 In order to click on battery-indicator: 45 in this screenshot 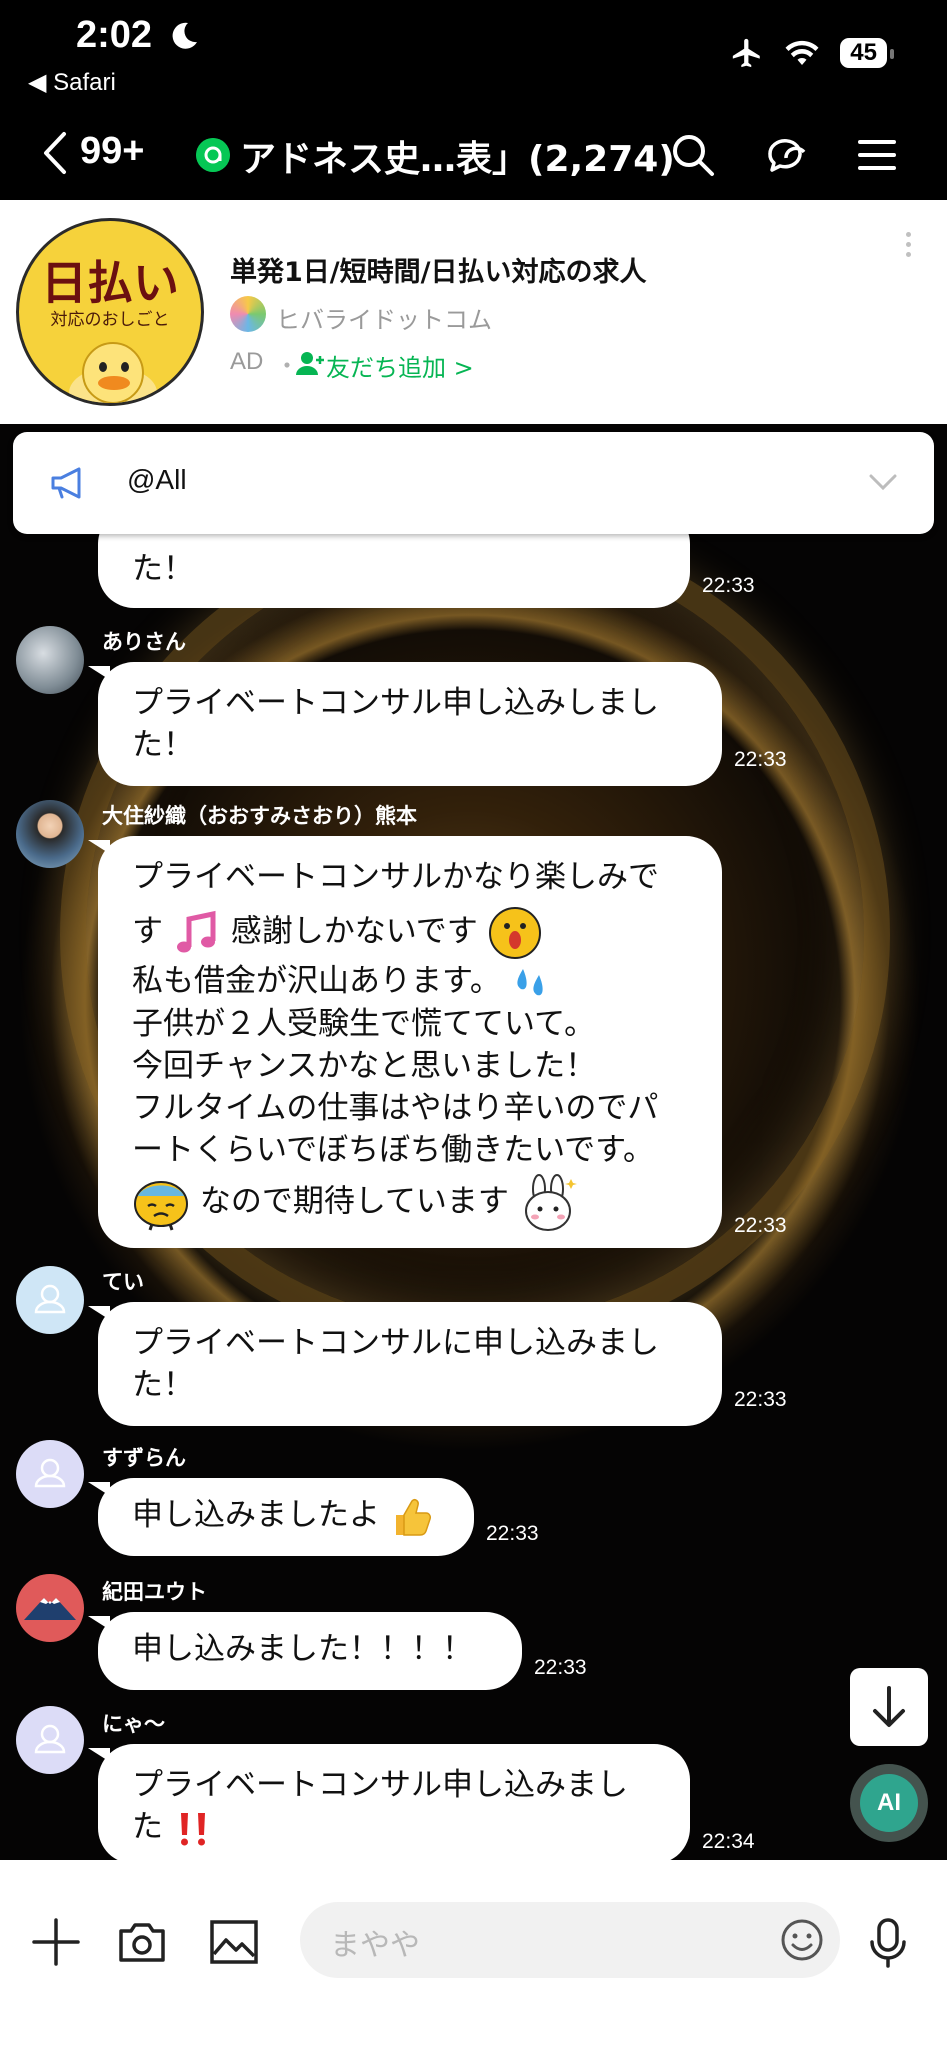, I will do `click(867, 53)`.